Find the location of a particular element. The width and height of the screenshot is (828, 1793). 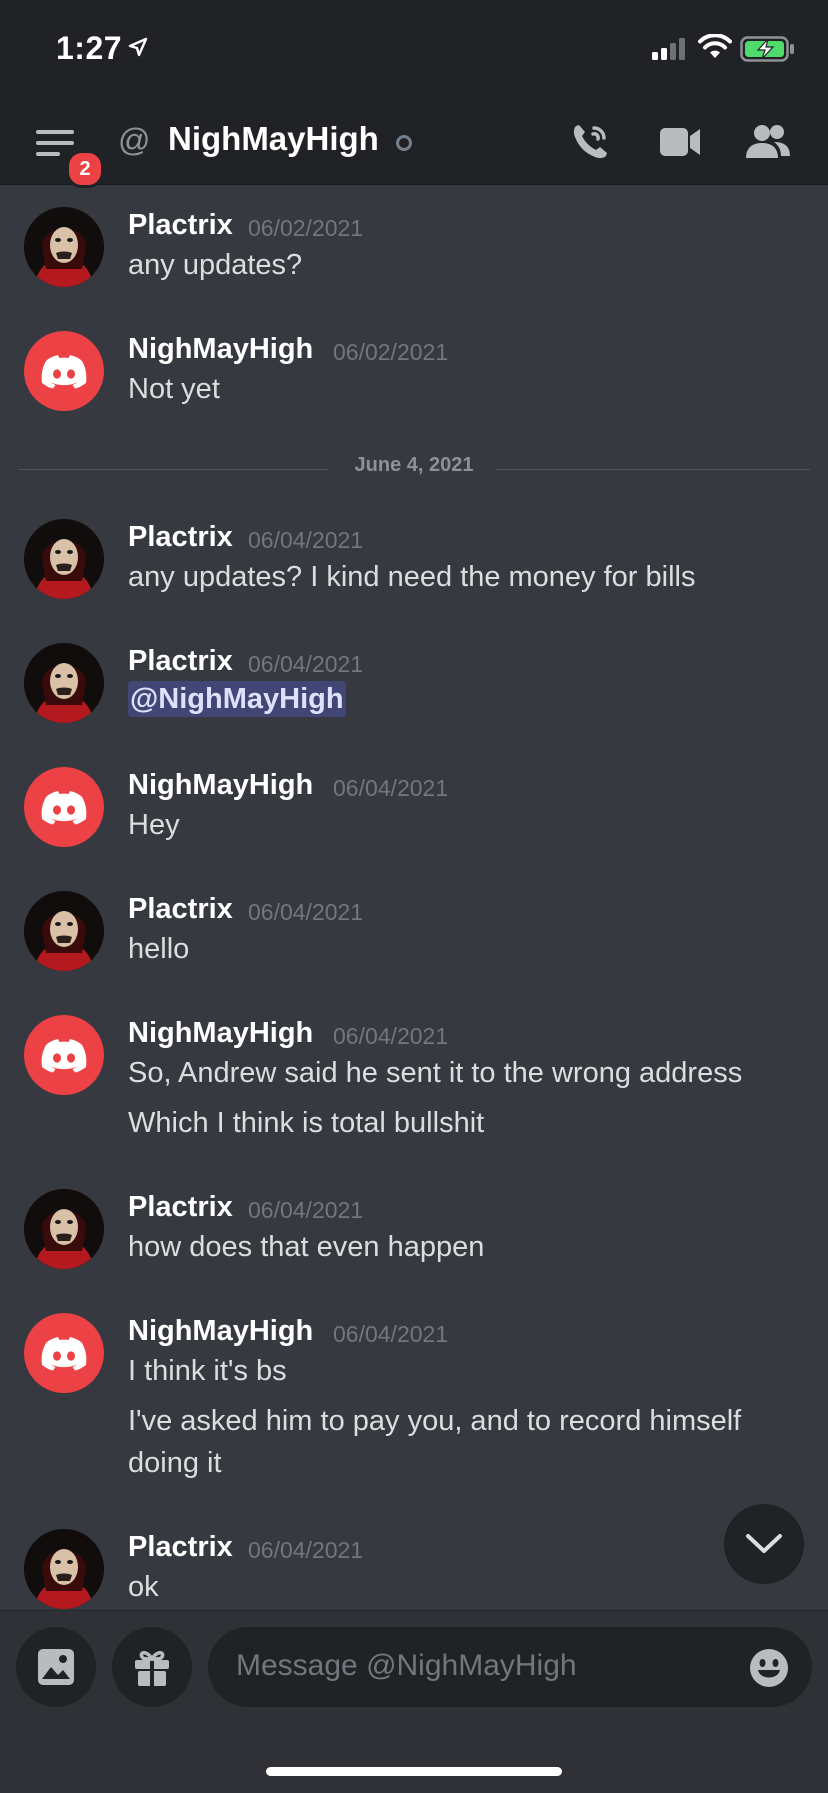

message-text: I think it's bs is located at coordinates (207, 1371).